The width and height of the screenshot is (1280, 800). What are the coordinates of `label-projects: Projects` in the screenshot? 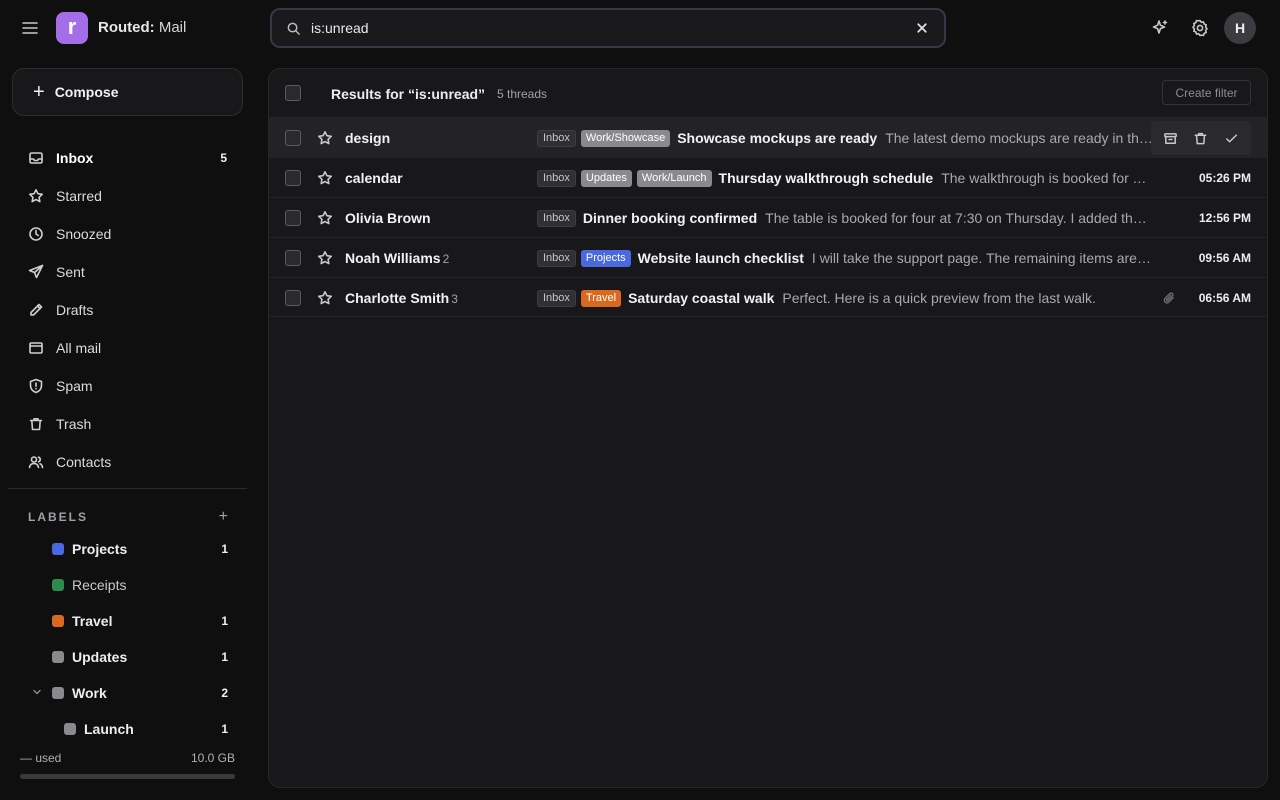 It's located at (89, 549).